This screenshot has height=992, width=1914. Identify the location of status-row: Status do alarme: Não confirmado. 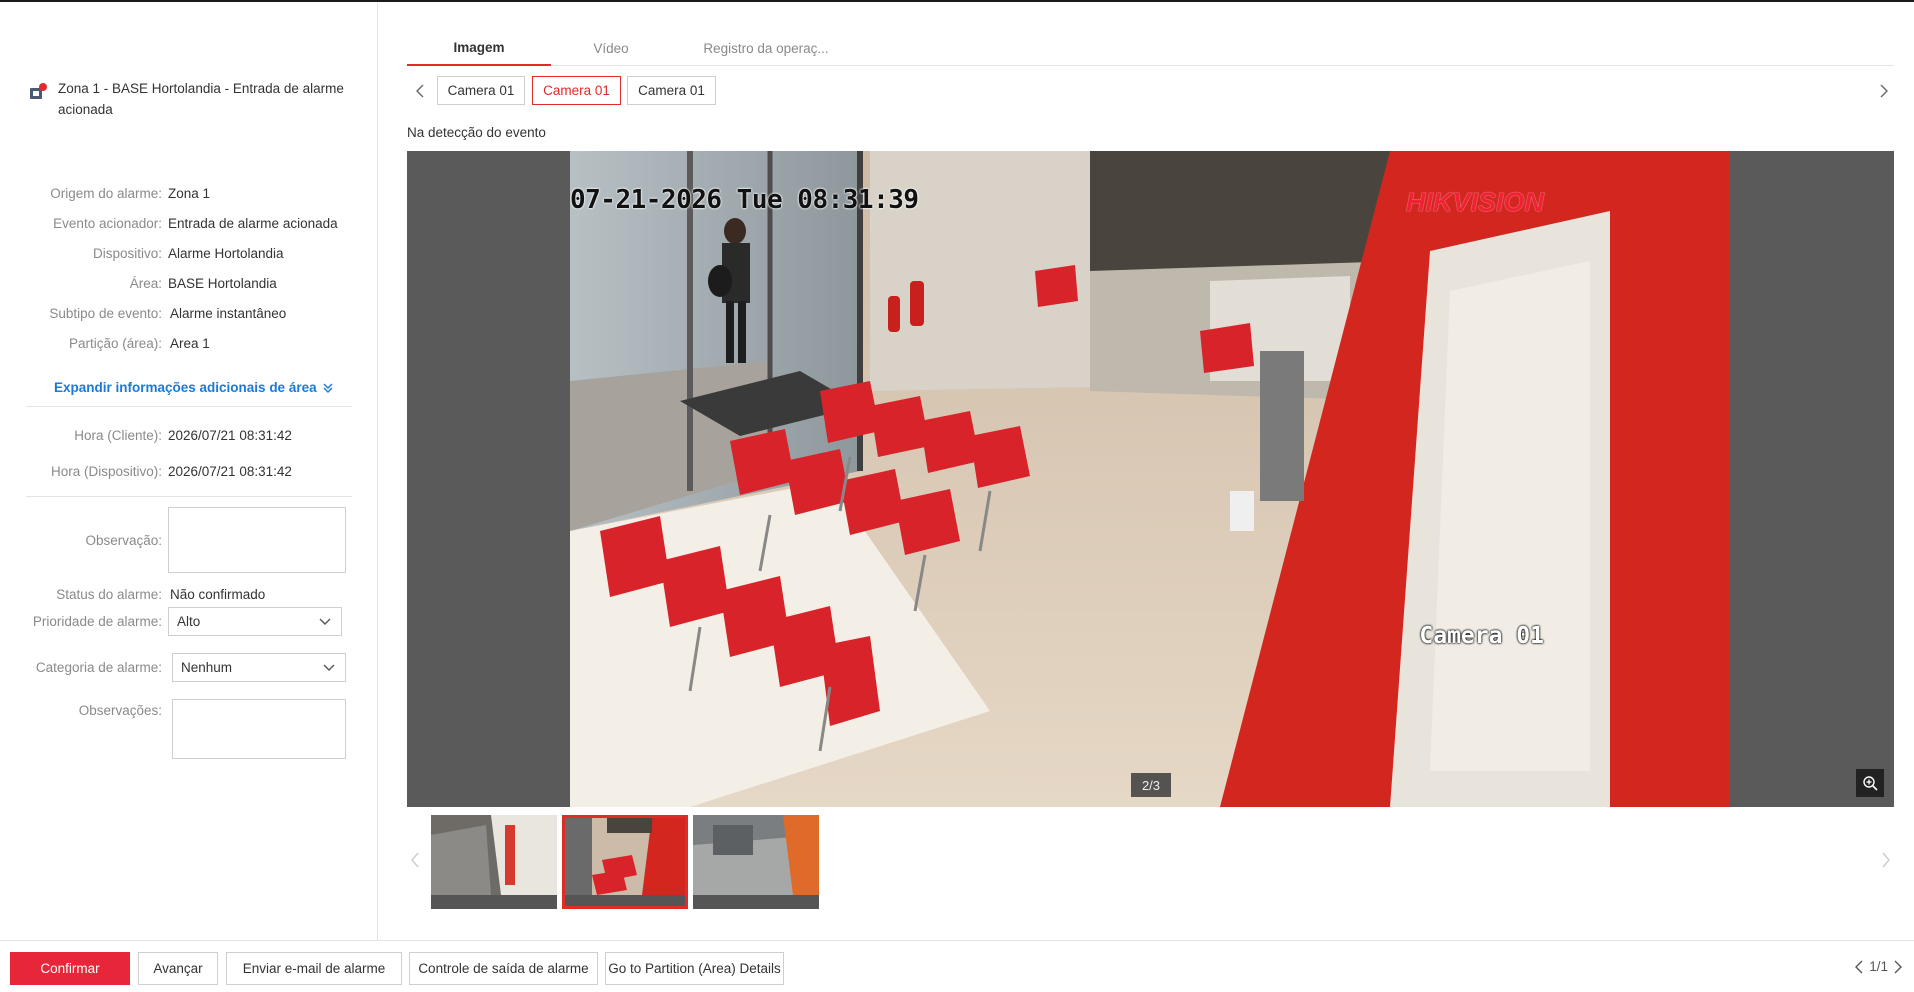
(161, 594).